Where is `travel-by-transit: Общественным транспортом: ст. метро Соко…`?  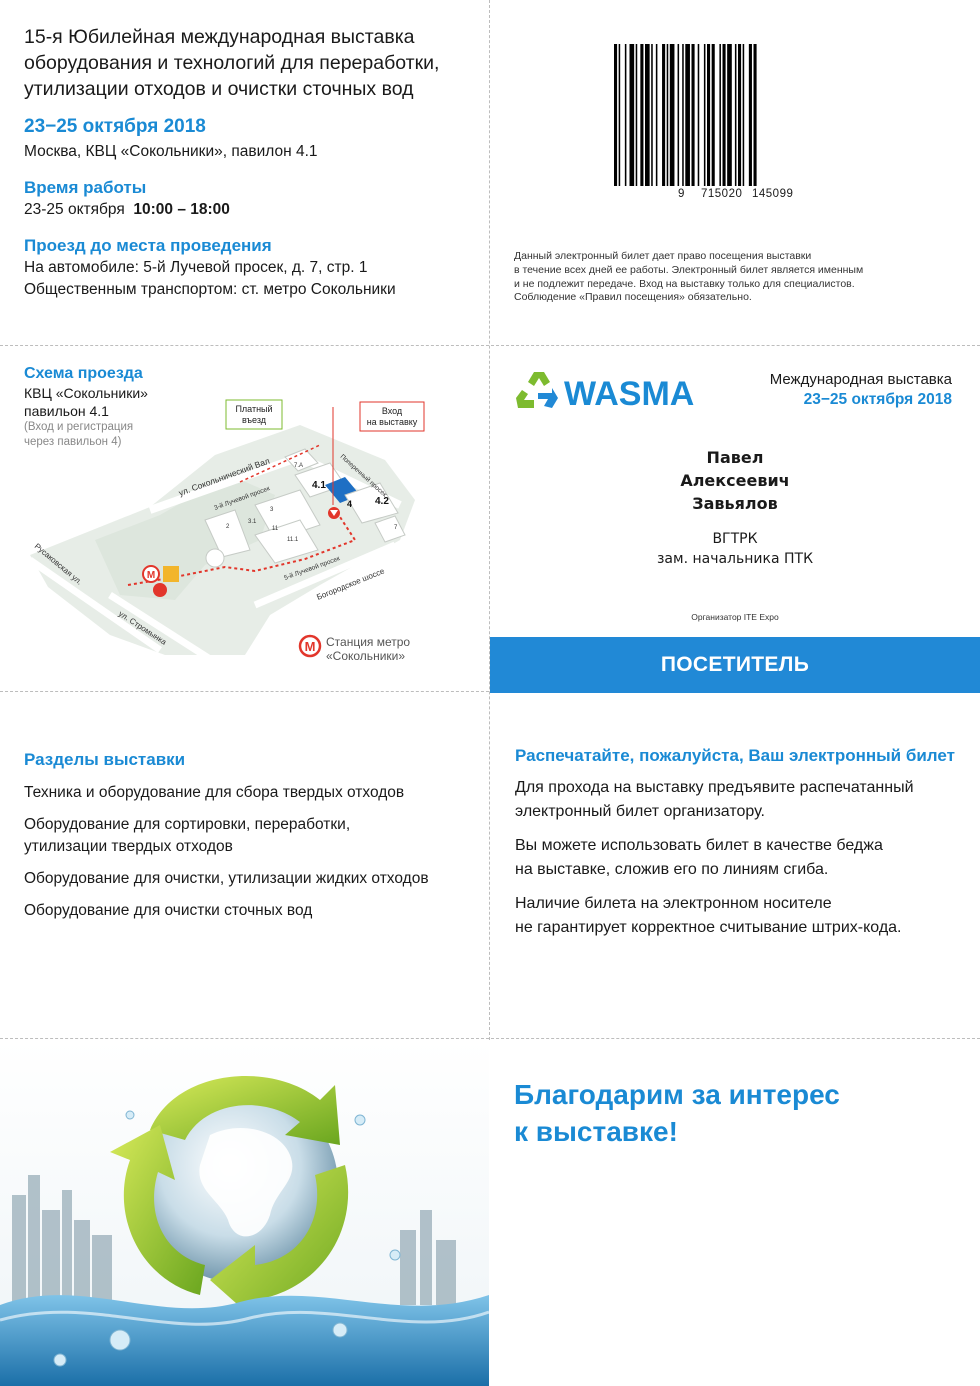 travel-by-transit: Общественным транспортом: ст. метро Соко… is located at coordinates (210, 289).